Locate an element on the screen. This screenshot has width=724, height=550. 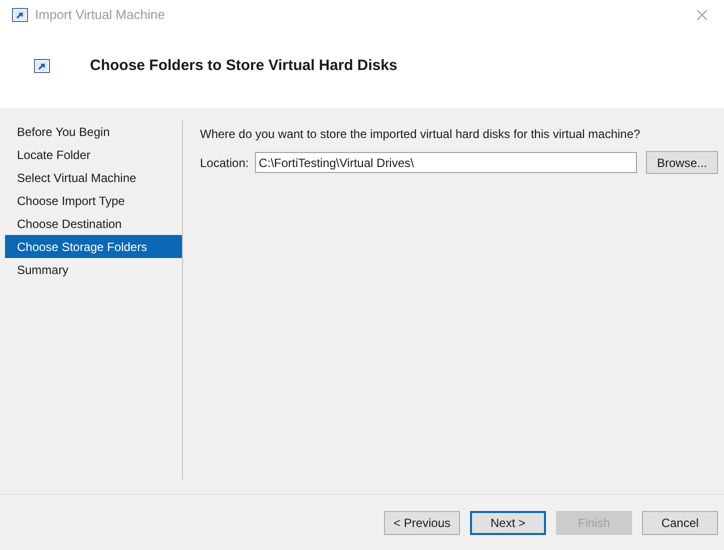
dialog-button: Cancel is located at coordinates (680, 522).